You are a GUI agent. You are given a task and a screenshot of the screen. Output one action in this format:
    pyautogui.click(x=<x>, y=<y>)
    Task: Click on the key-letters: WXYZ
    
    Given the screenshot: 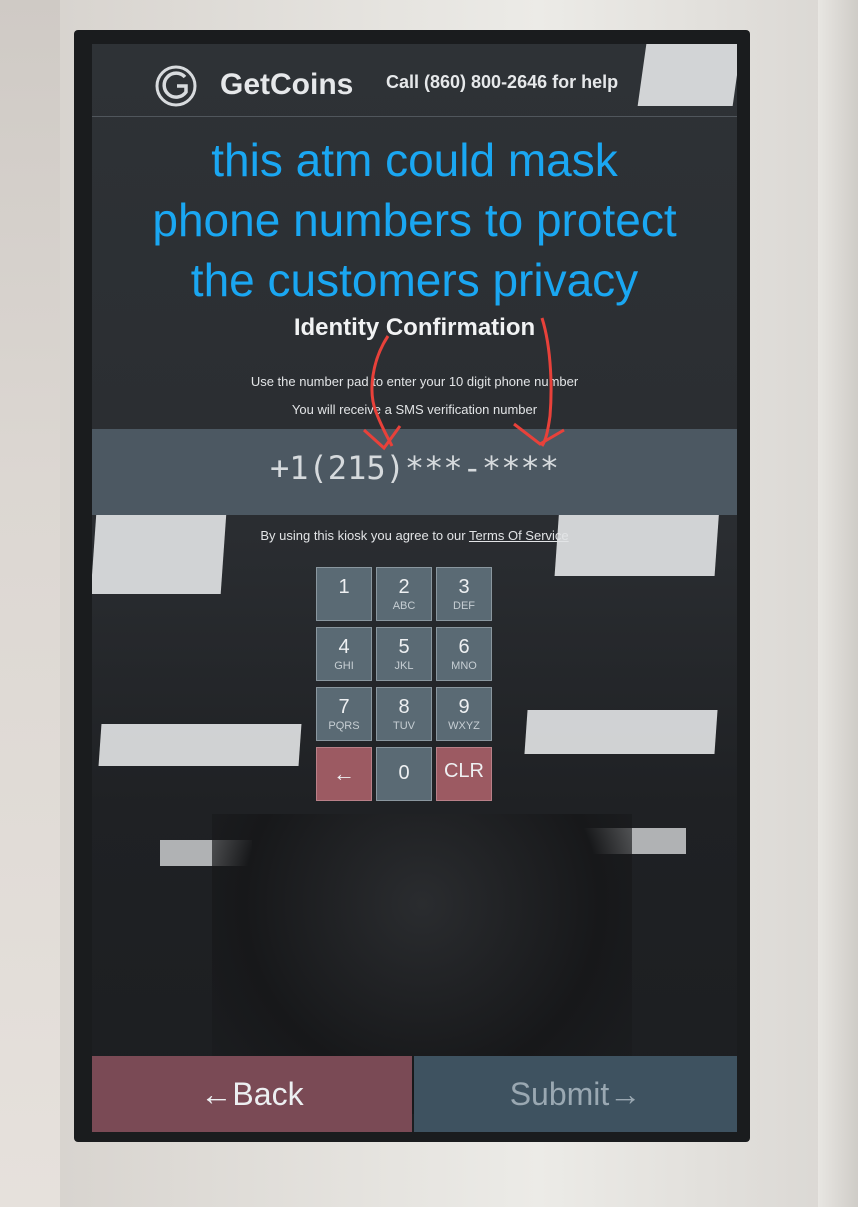 What is the action you would take?
    pyautogui.click(x=464, y=726)
    